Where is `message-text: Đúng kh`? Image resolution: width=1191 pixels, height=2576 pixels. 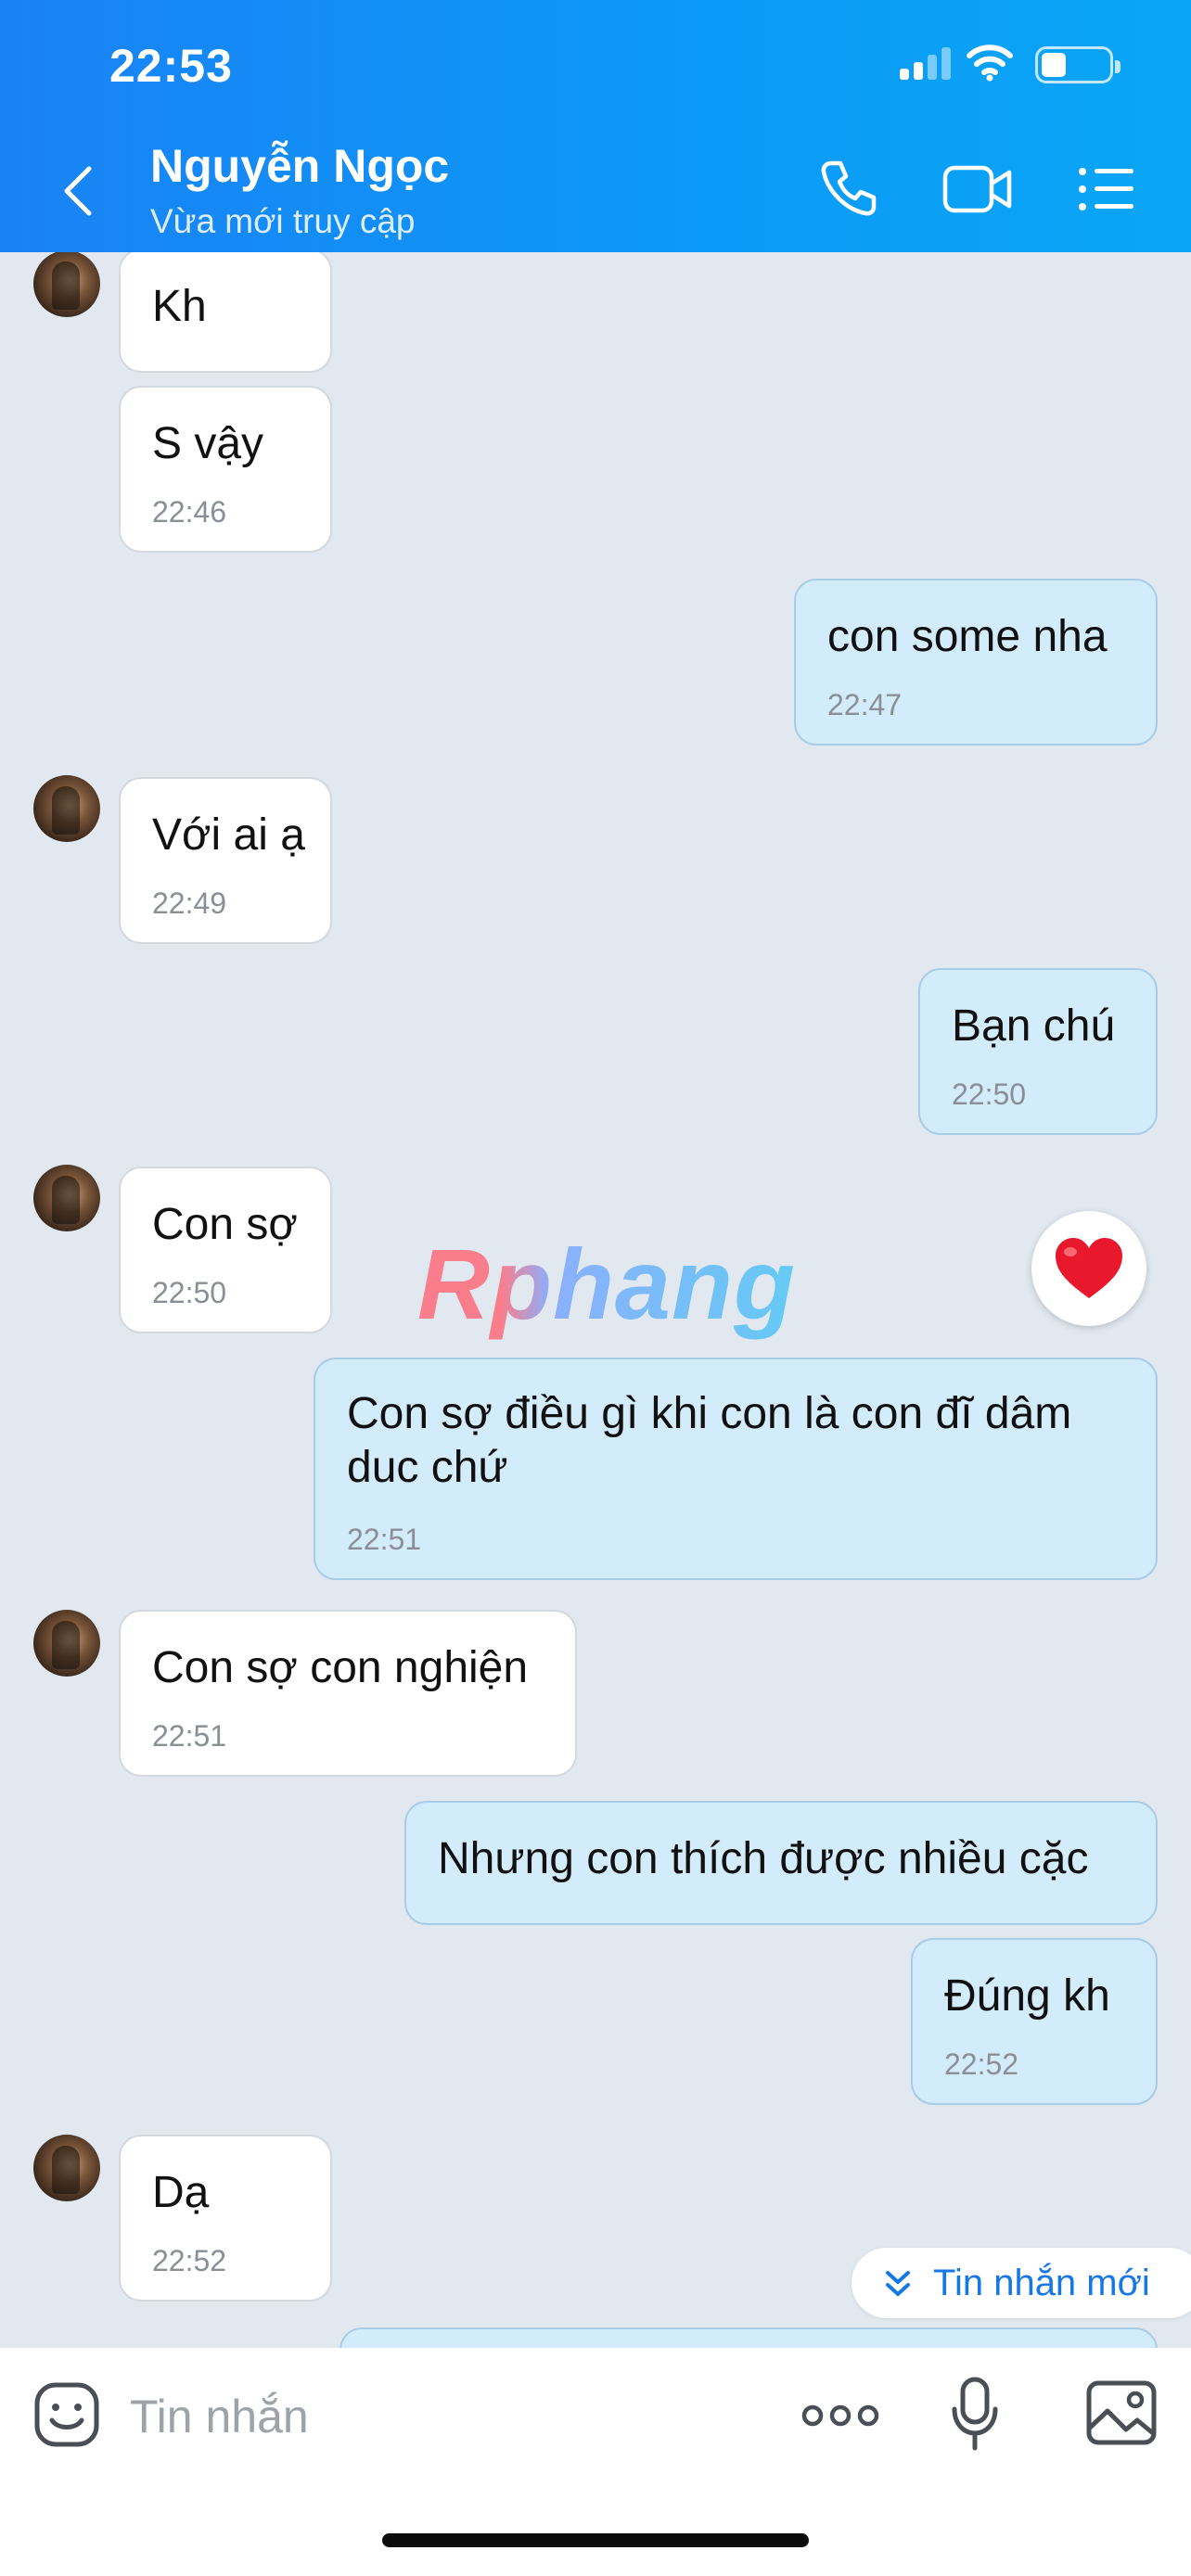 message-text: Đúng kh is located at coordinates (1027, 1996).